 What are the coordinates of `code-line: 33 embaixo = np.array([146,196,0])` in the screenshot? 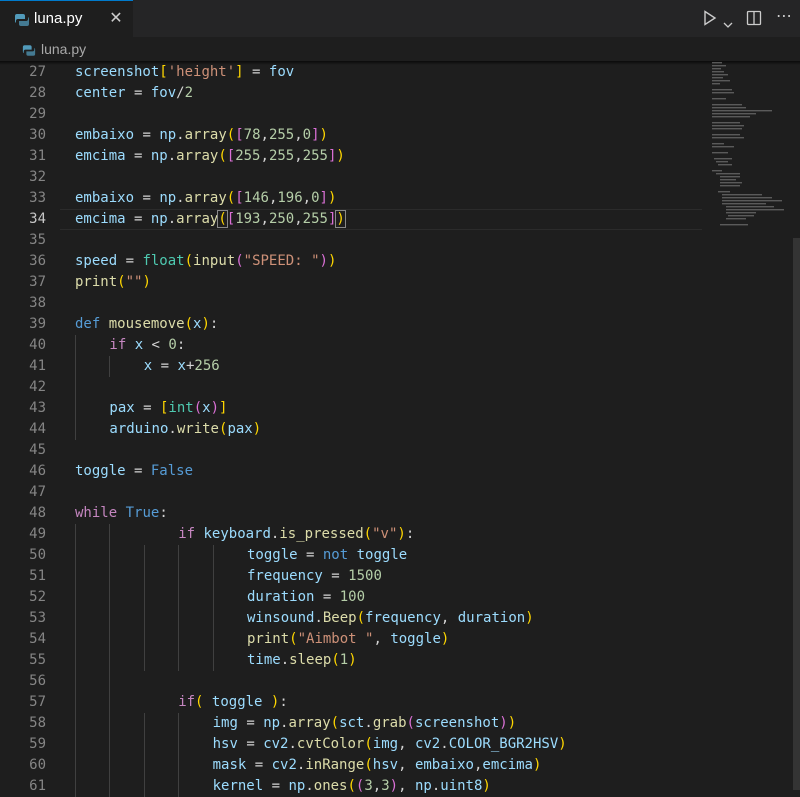 It's located at (352, 198).